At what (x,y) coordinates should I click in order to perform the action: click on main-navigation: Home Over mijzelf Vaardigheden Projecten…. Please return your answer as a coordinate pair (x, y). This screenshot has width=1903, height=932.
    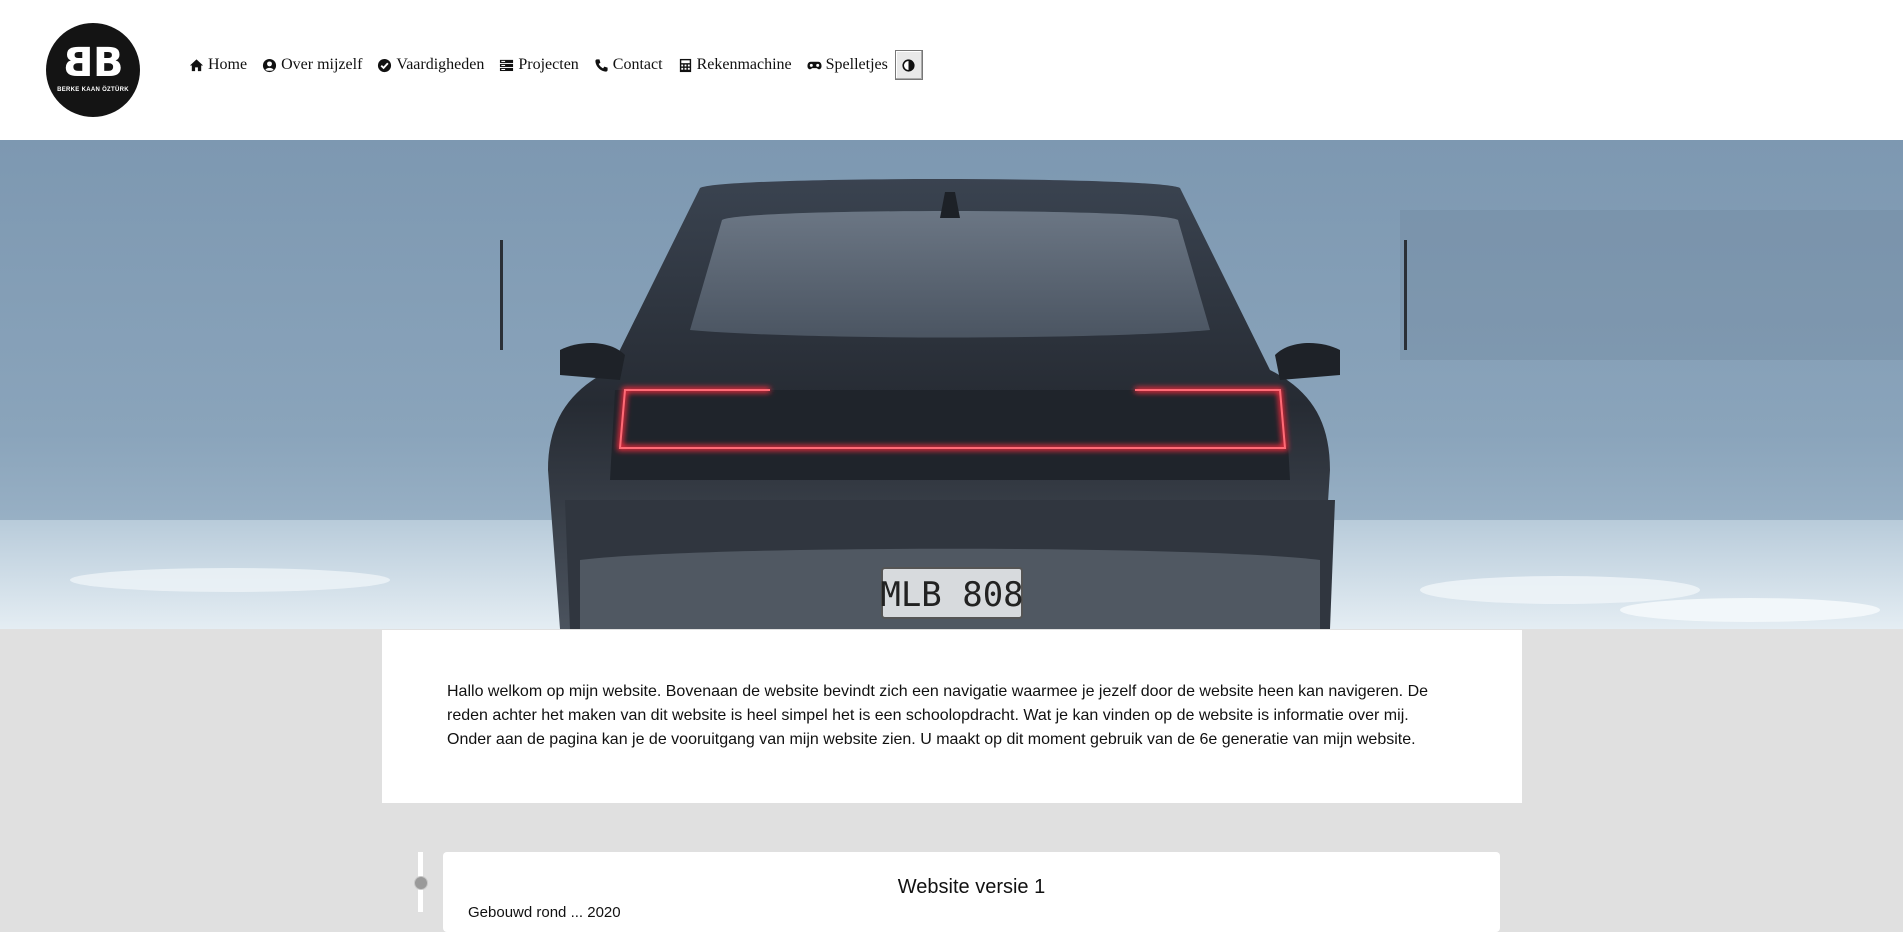
    Looking at the image, I should click on (556, 65).